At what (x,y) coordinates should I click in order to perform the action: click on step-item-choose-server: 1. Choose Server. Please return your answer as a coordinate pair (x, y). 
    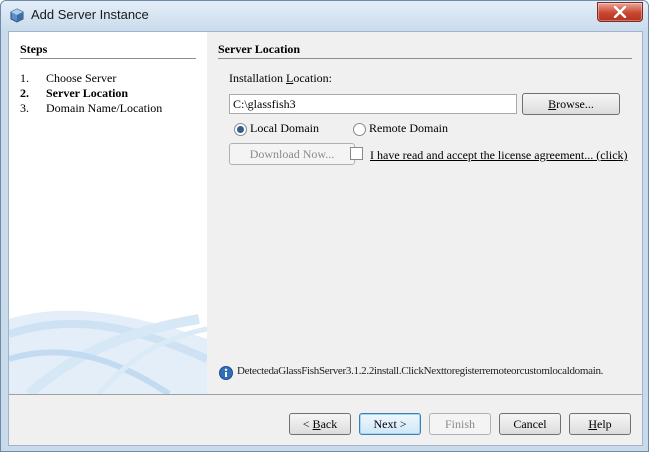
    Looking at the image, I should click on (68, 78).